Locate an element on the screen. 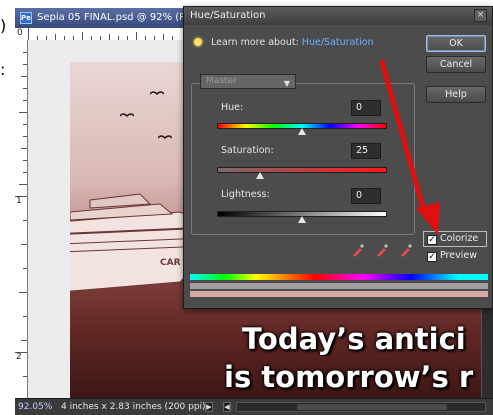 Image resolution: width=493 pixels, height=415 pixels. ruler-label: 2 is located at coordinates (19, 357).